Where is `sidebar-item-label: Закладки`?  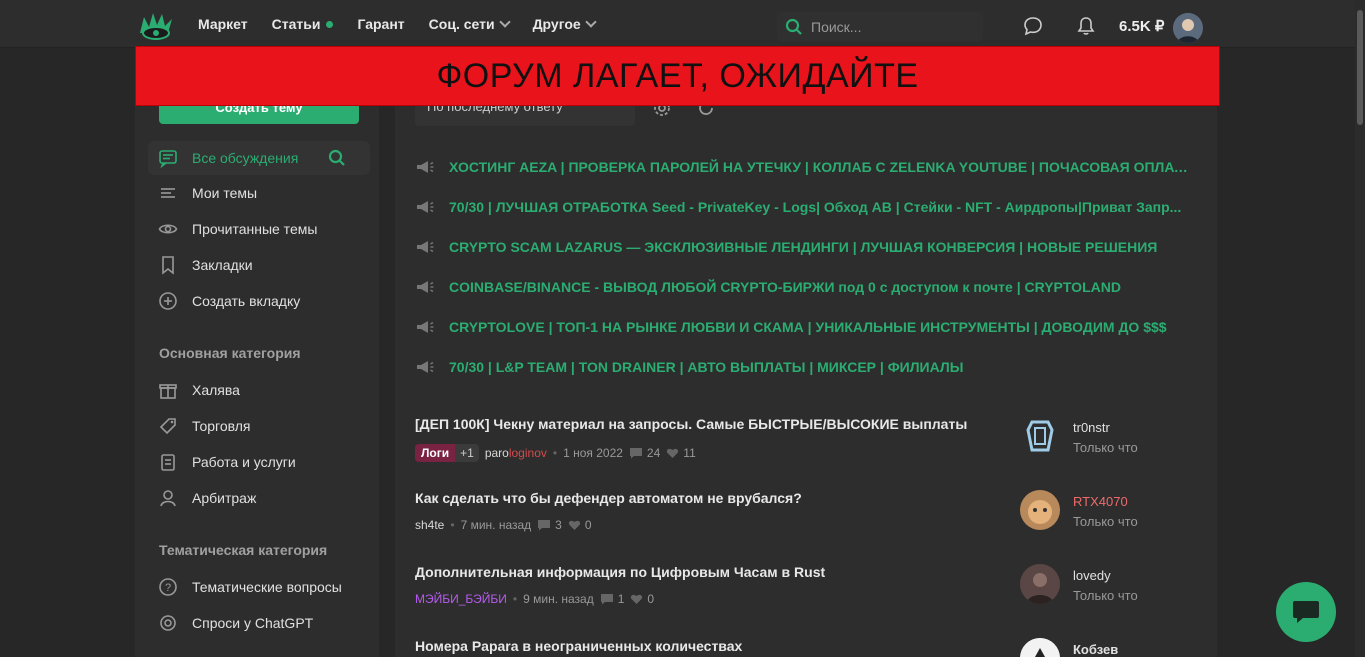
sidebar-item-label: Закладки is located at coordinates (222, 265).